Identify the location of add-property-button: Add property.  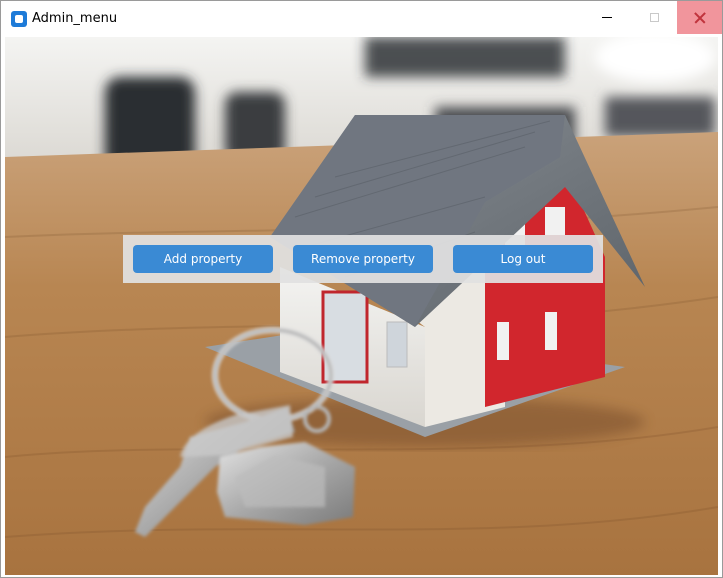
(203, 259).